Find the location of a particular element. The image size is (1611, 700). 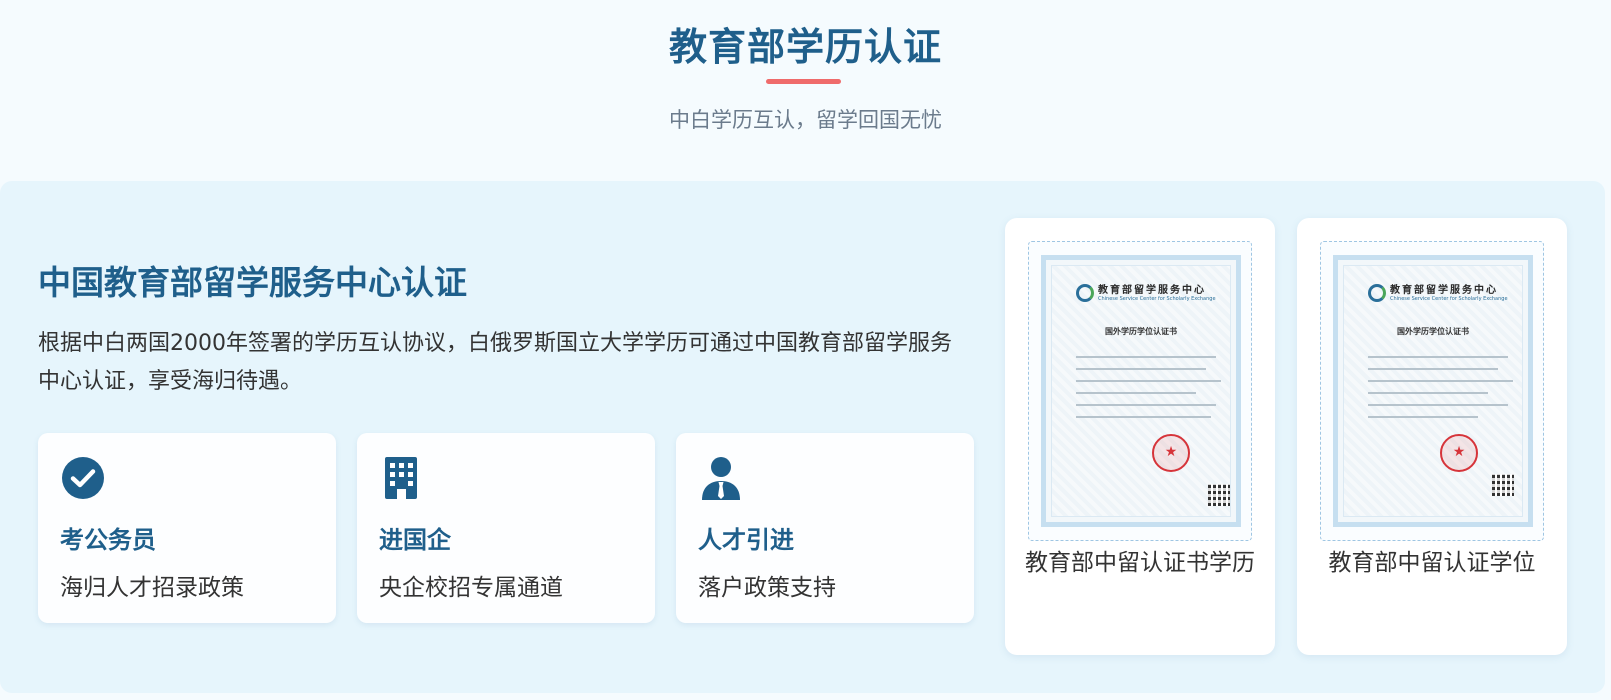

certificate-caption: 教育部中留认证书学历 is located at coordinates (1140, 563).